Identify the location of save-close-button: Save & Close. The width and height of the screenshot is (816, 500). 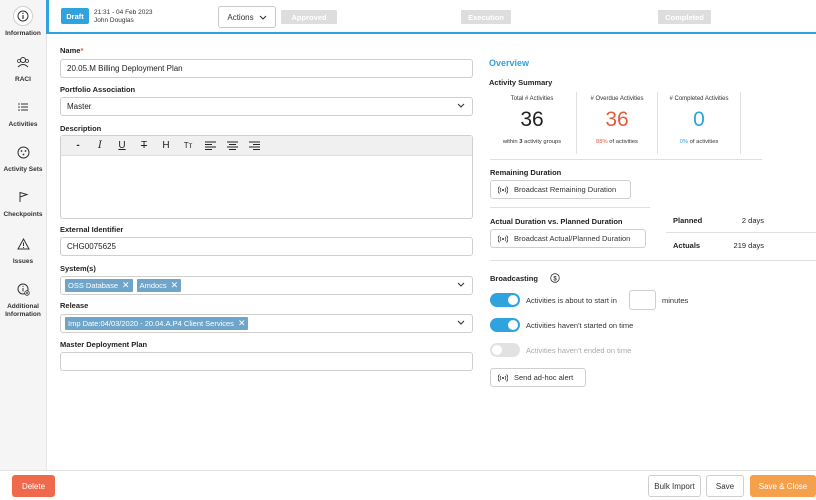
(783, 486).